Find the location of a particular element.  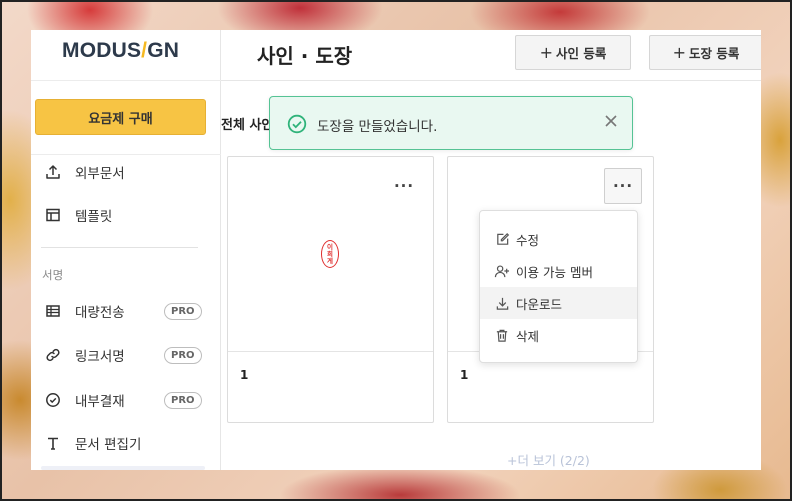

sidebar-item-doc-editor: 문서 편집기 is located at coordinates (126, 443).